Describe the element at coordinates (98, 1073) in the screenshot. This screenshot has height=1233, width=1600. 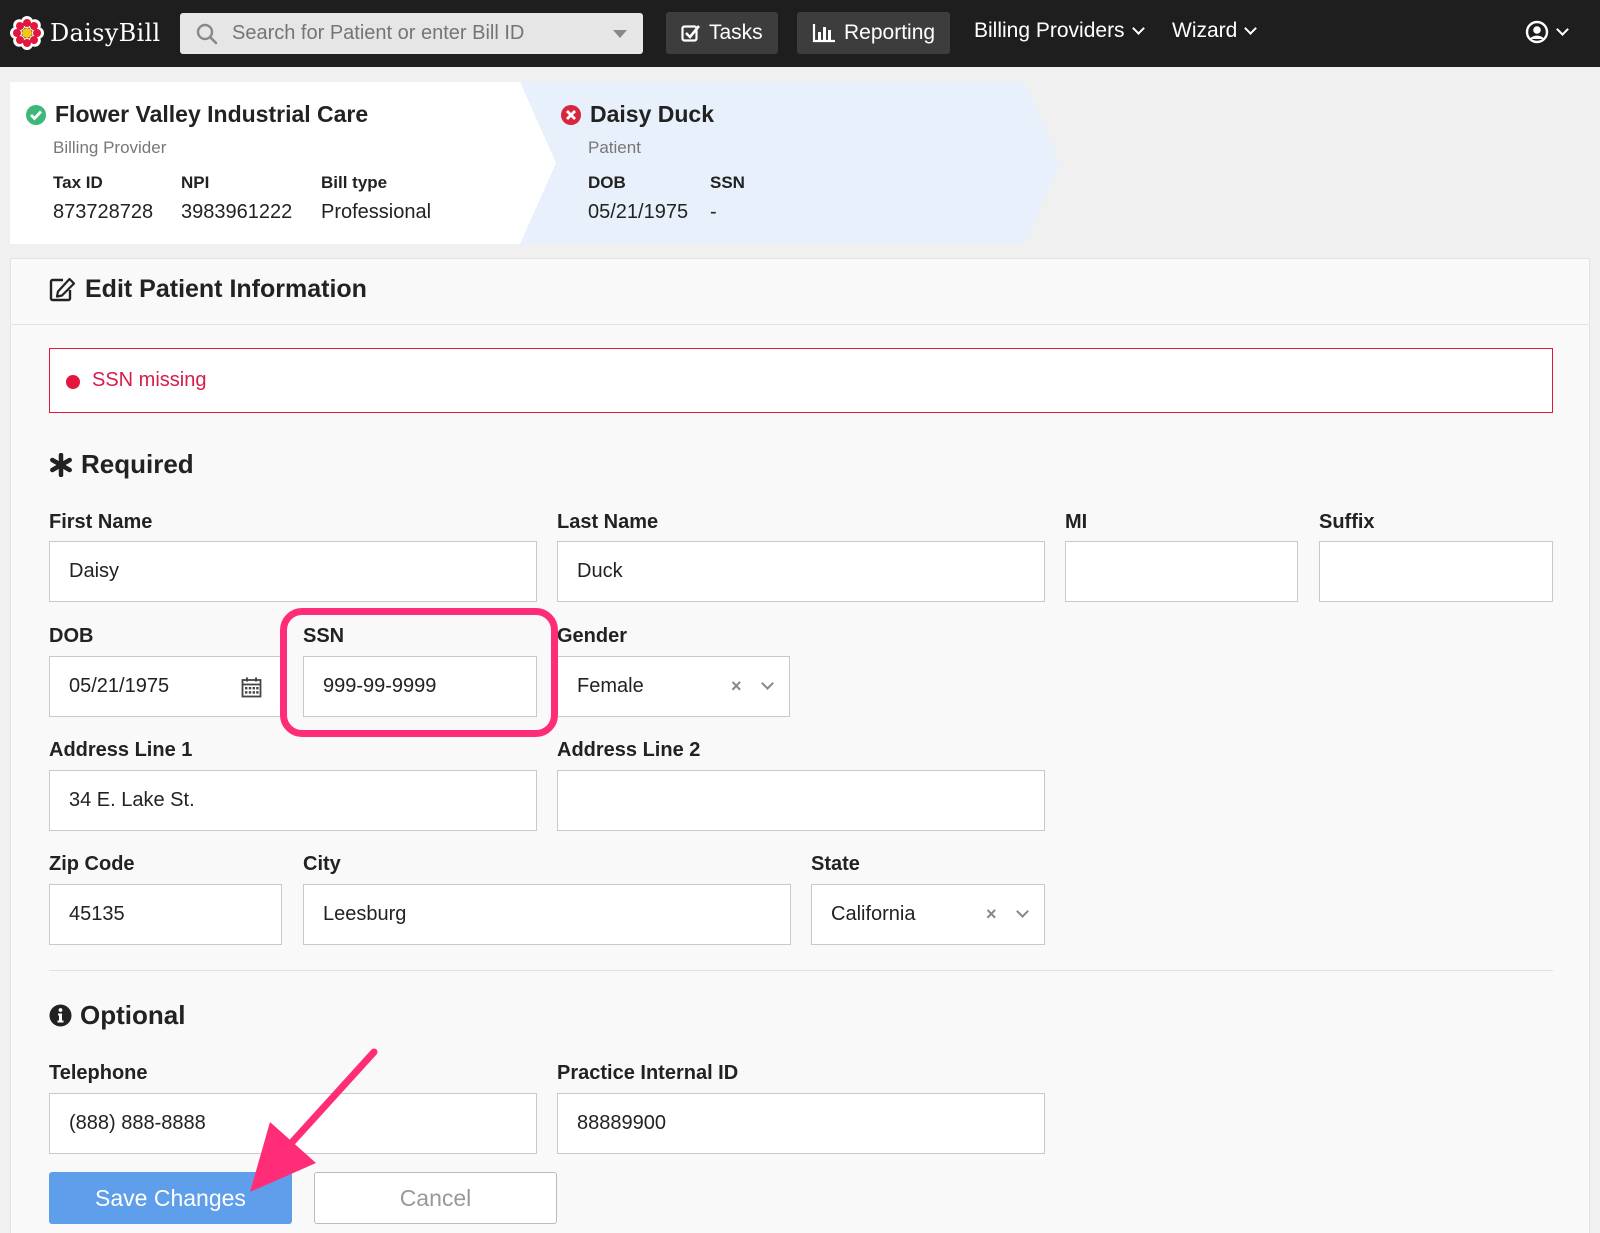
I see `telephone-label: Telephone` at that location.